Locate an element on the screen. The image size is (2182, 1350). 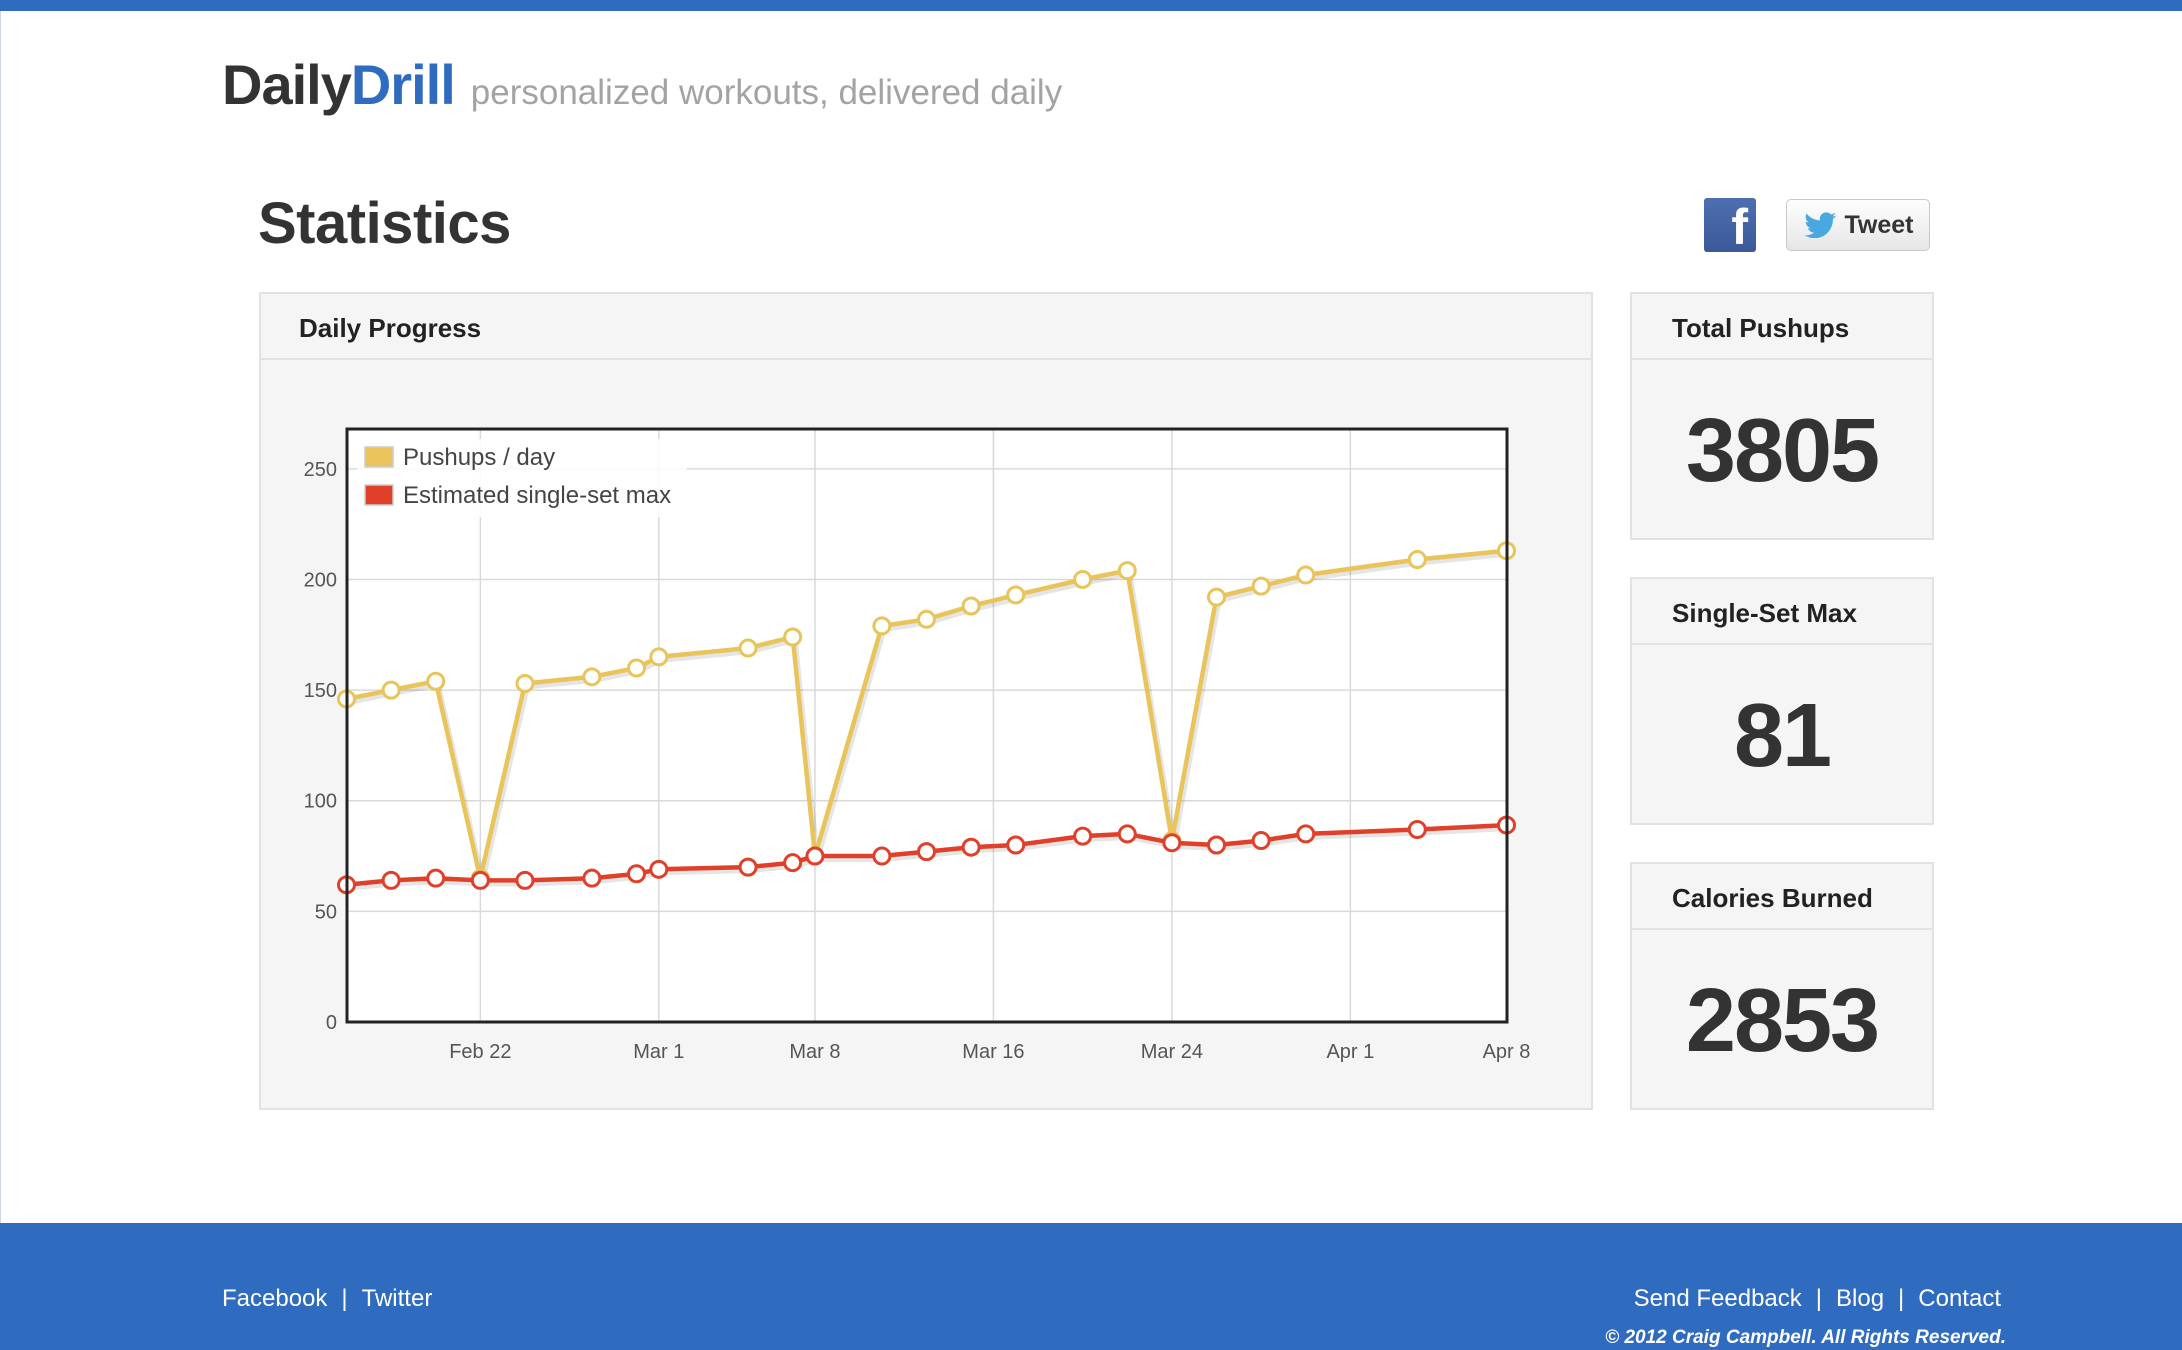
stat-value: 2853 is located at coordinates (1782, 1021).